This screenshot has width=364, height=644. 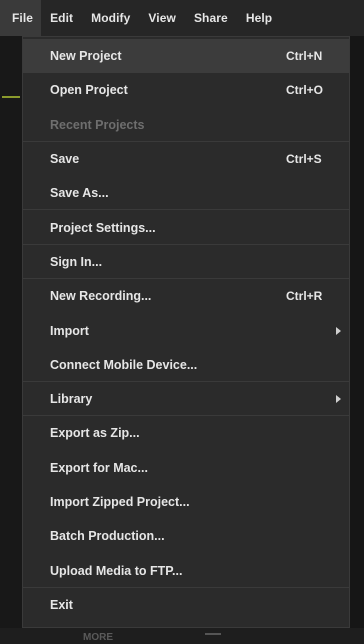 I want to click on menu-edit: Edit, so click(x=61, y=18).